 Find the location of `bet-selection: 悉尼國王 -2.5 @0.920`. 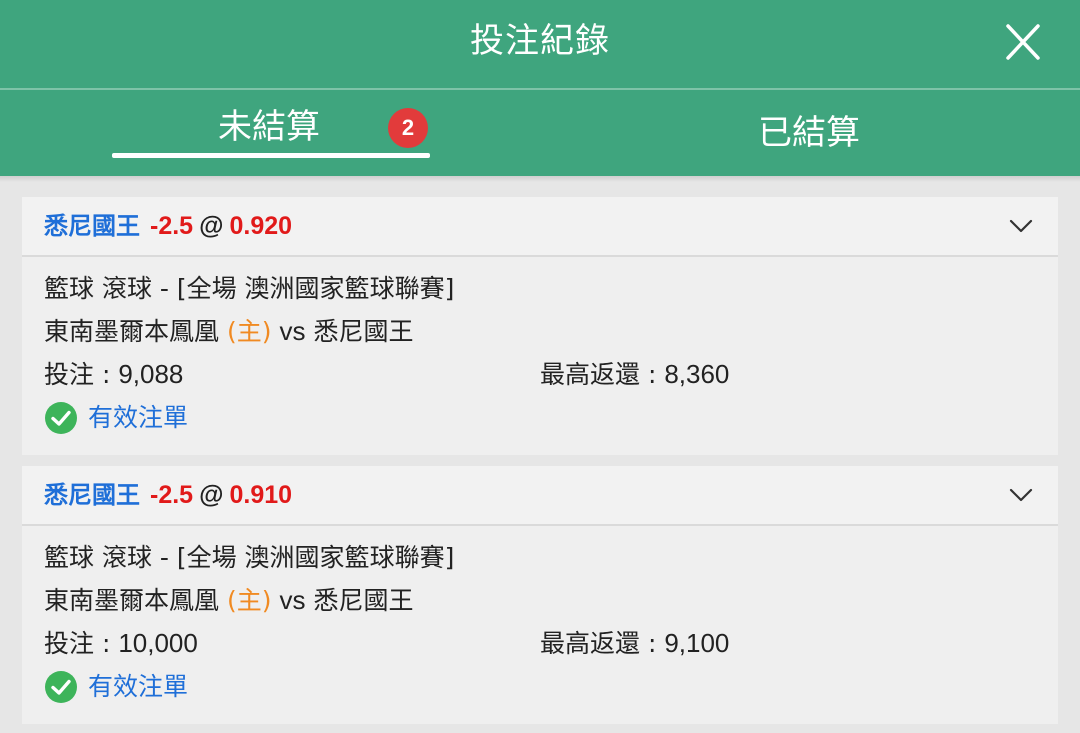

bet-selection: 悉尼國王 -2.5 @0.920 is located at coordinates (168, 226).